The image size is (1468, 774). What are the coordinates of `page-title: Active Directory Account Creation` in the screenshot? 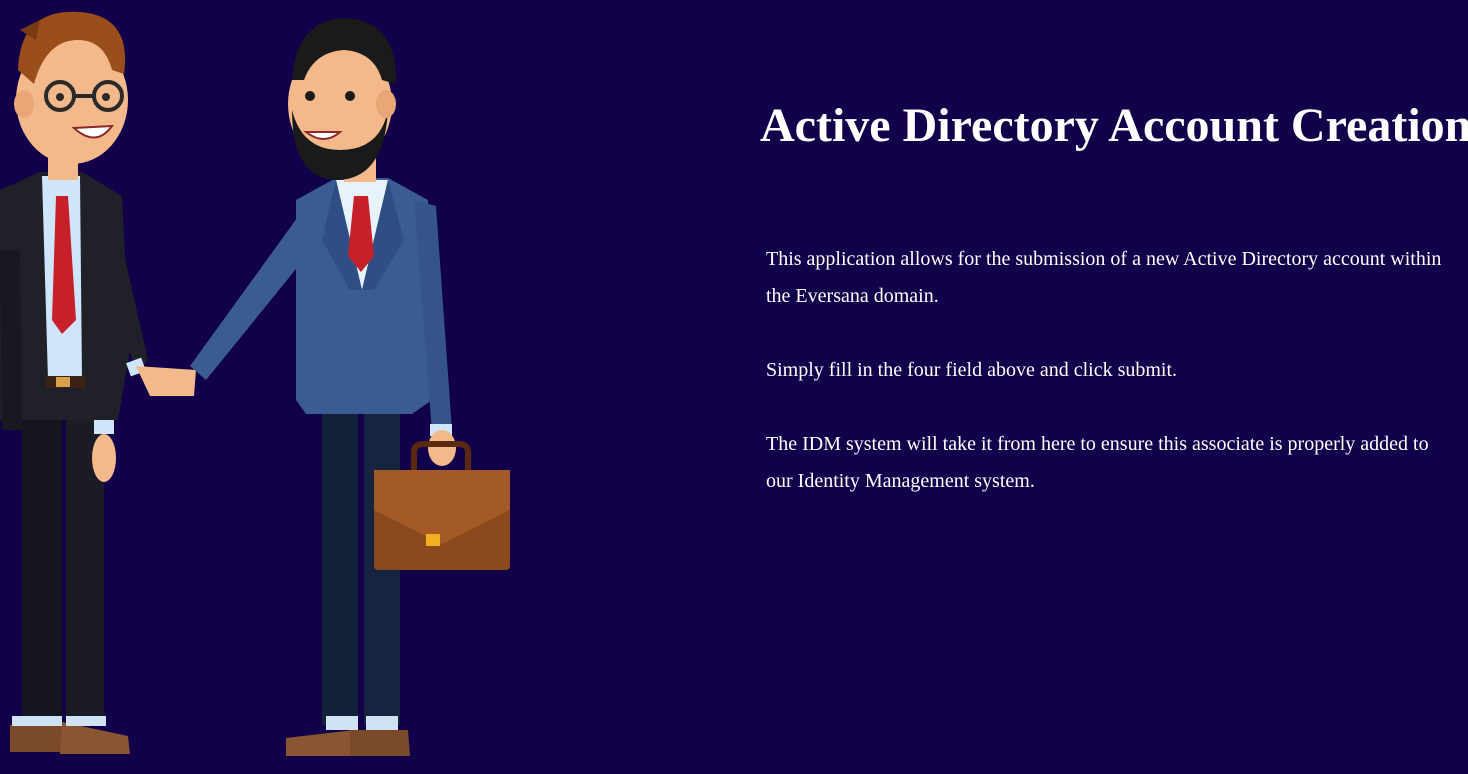 It's located at (1114, 126).